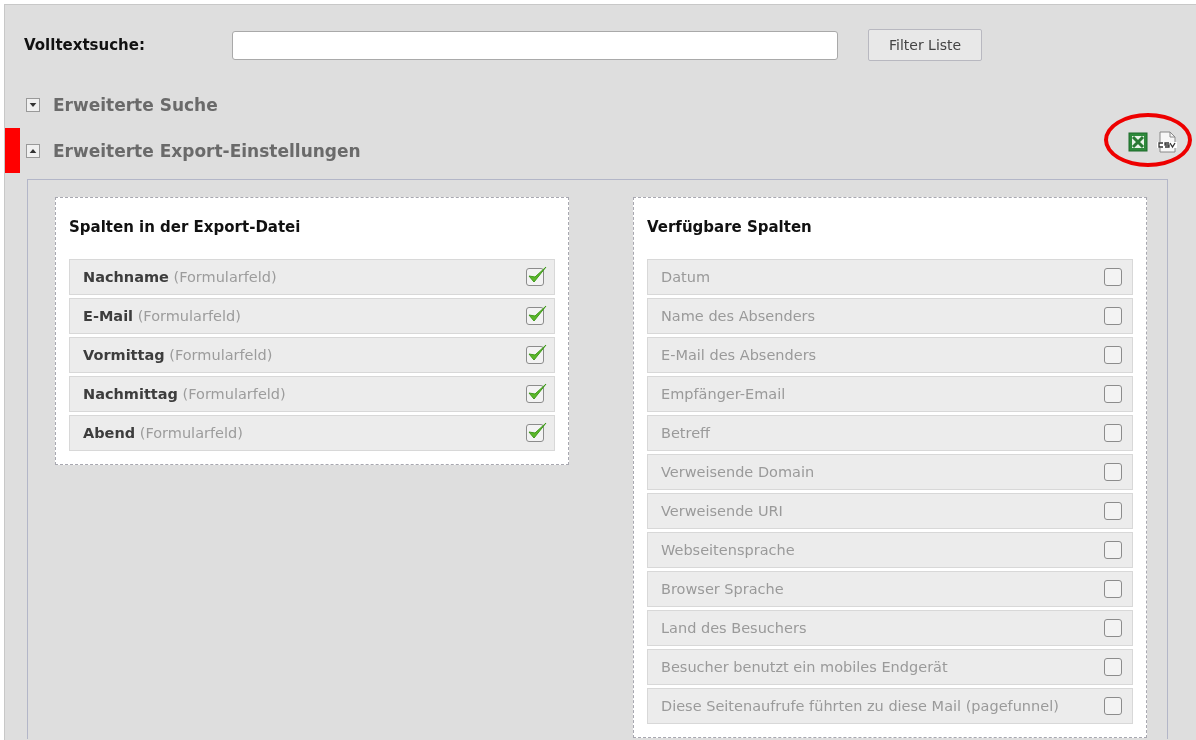 The height and width of the screenshot is (740, 1196). I want to click on column-label: Abend (Formularfeld), so click(163, 433).